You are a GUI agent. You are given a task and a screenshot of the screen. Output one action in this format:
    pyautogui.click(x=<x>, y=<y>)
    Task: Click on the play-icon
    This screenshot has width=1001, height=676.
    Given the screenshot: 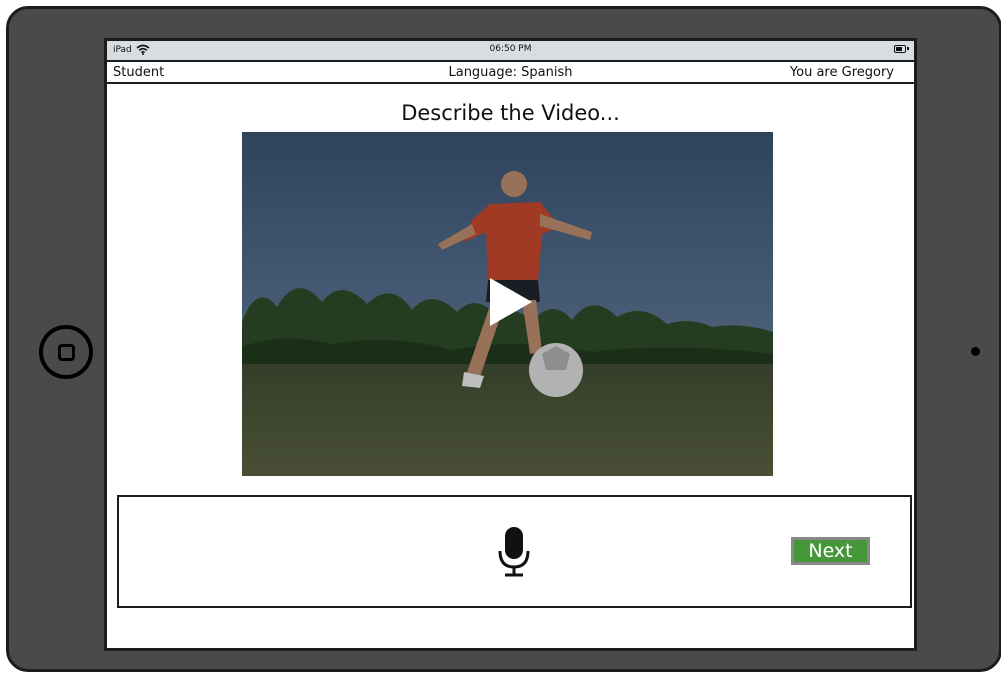 What is the action you would take?
    pyautogui.click(x=511, y=302)
    